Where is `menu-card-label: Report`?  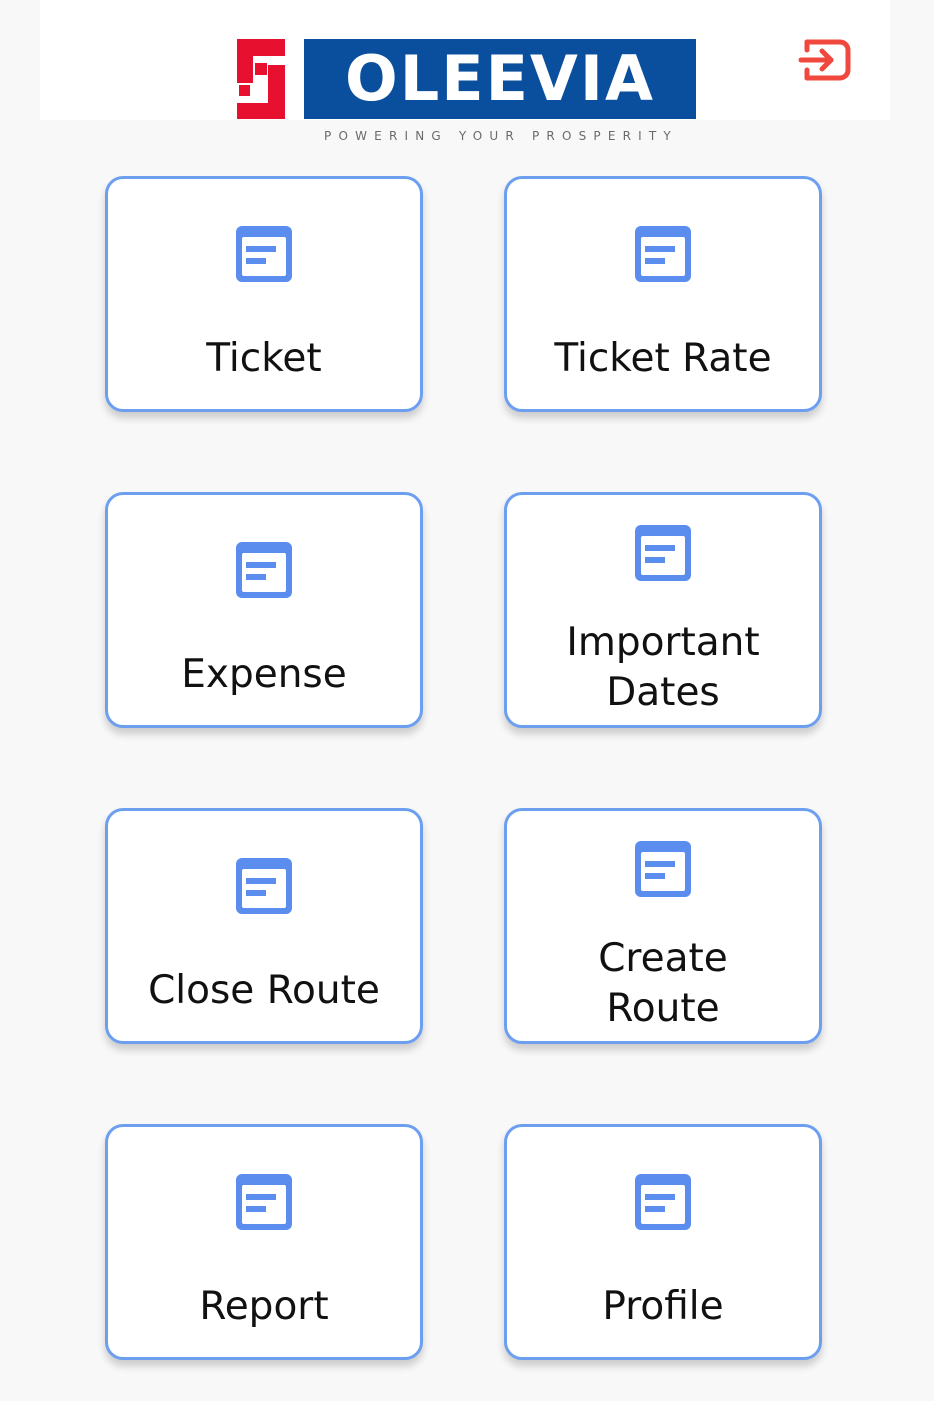 menu-card-label: Report is located at coordinates (264, 1306).